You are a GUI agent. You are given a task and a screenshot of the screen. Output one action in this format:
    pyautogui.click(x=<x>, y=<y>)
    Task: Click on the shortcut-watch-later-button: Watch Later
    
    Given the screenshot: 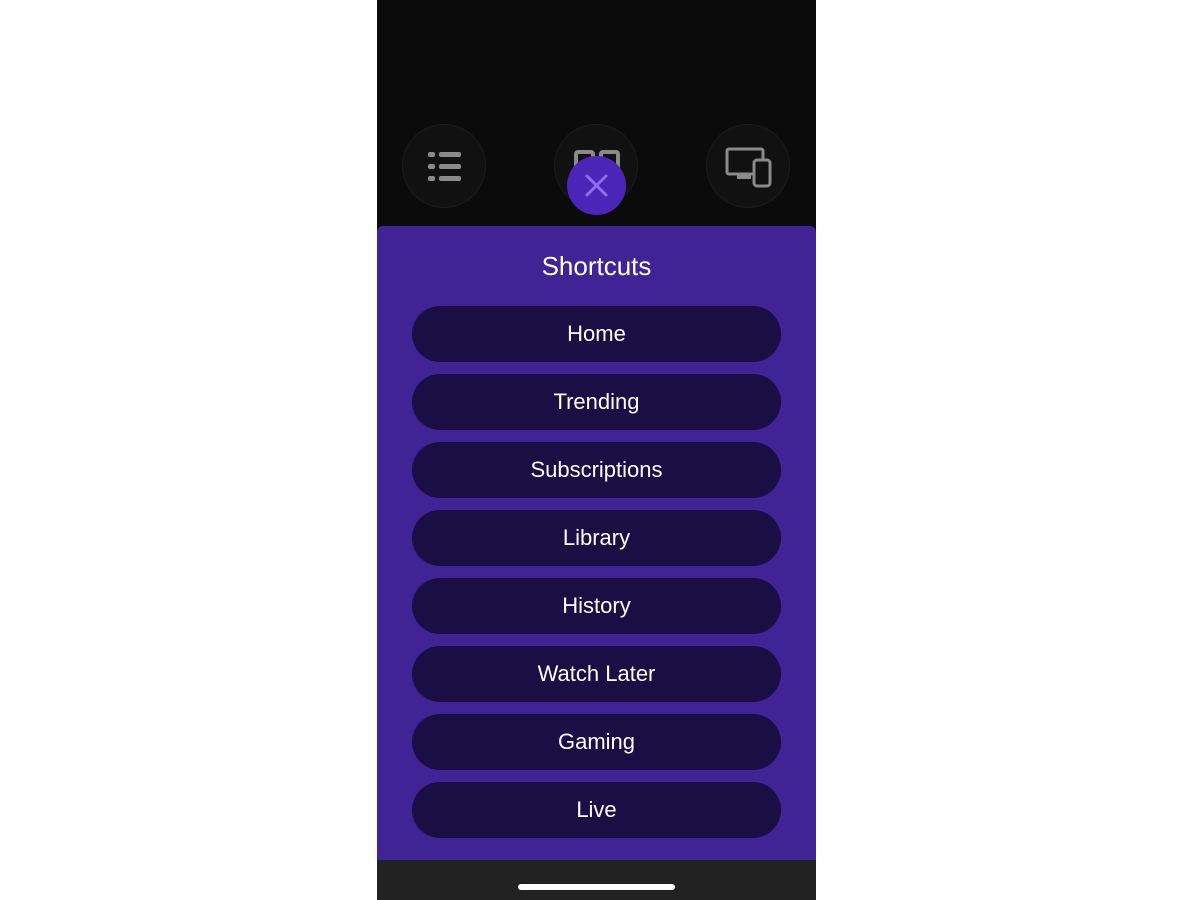 What is the action you would take?
    pyautogui.click(x=596, y=674)
    